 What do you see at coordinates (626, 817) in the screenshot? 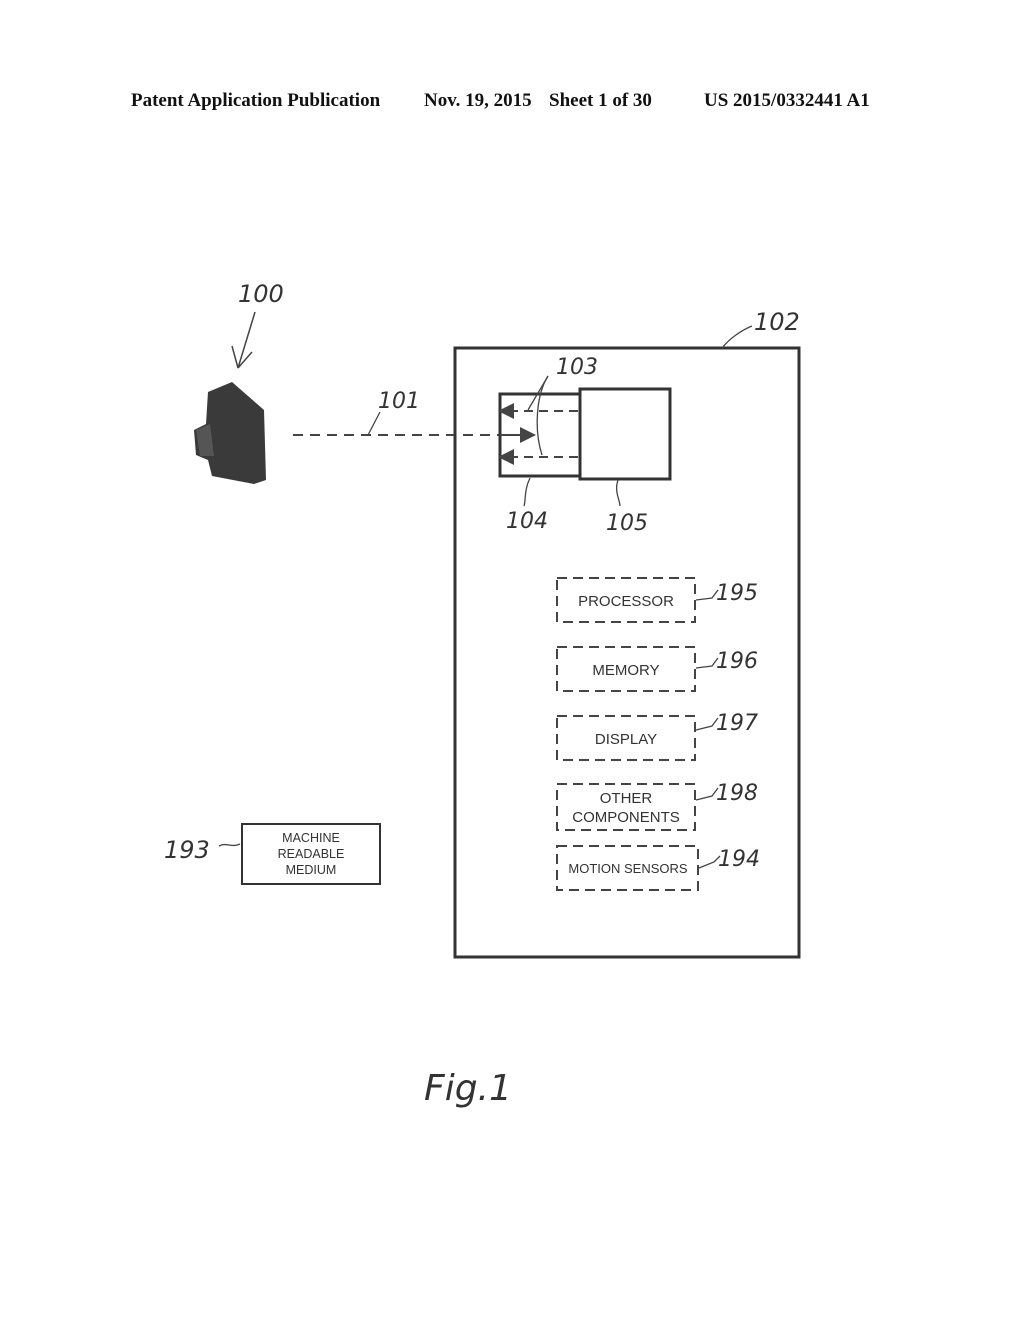
I see `other-components-label-line2: COMPONENTS` at bounding box center [626, 817].